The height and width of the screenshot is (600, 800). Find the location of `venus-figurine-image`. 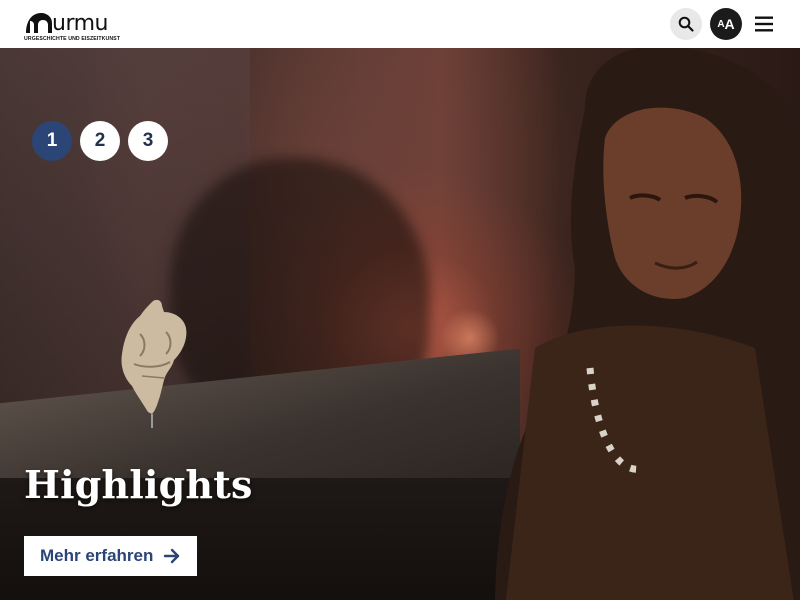

venus-figurine-image is located at coordinates (154, 363).